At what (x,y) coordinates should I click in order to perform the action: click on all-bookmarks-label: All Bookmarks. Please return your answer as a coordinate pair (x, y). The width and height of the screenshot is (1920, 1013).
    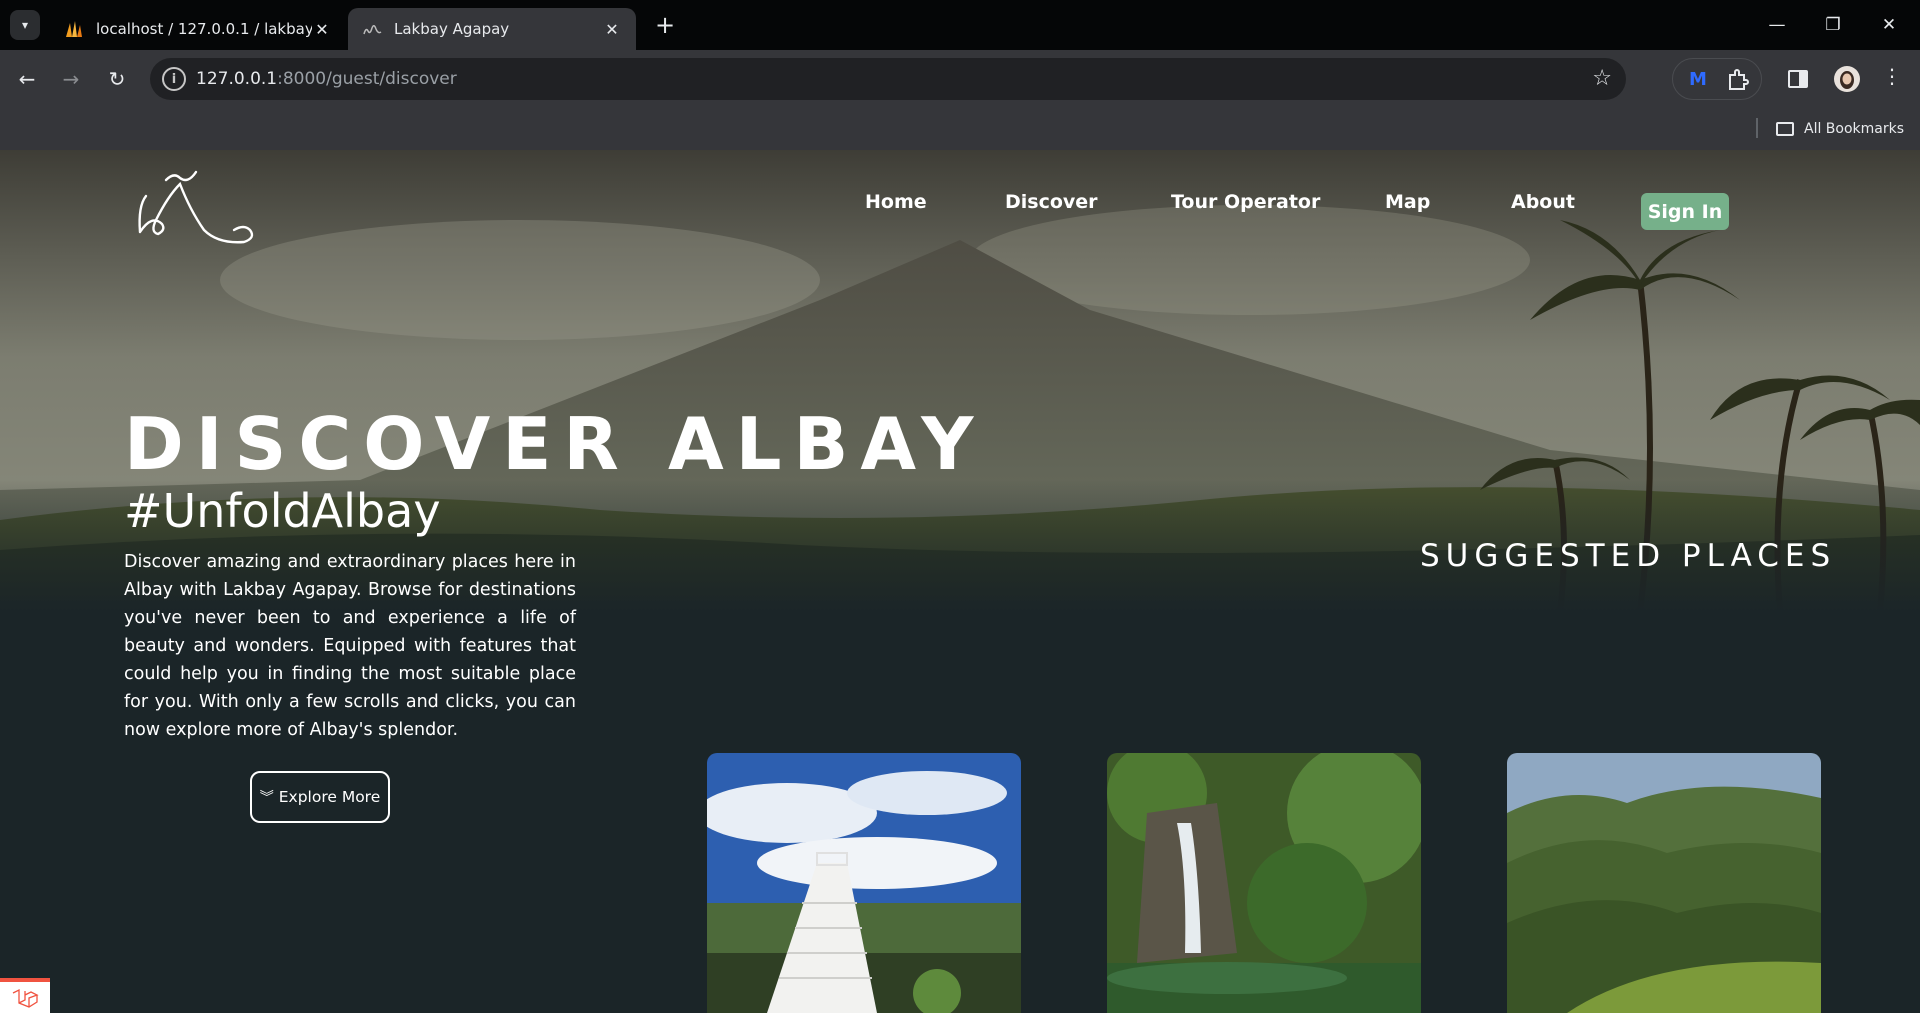
    Looking at the image, I should click on (1854, 129).